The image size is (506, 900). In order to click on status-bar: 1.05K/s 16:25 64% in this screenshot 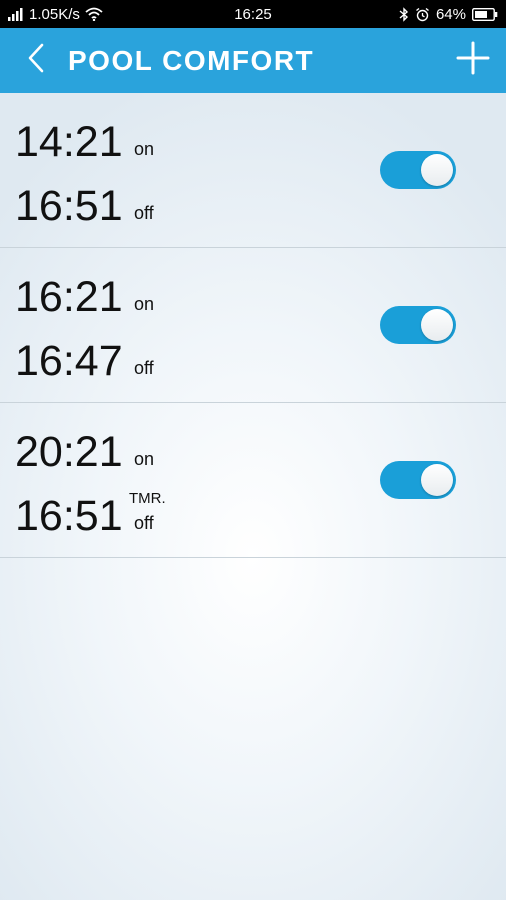, I will do `click(253, 14)`.